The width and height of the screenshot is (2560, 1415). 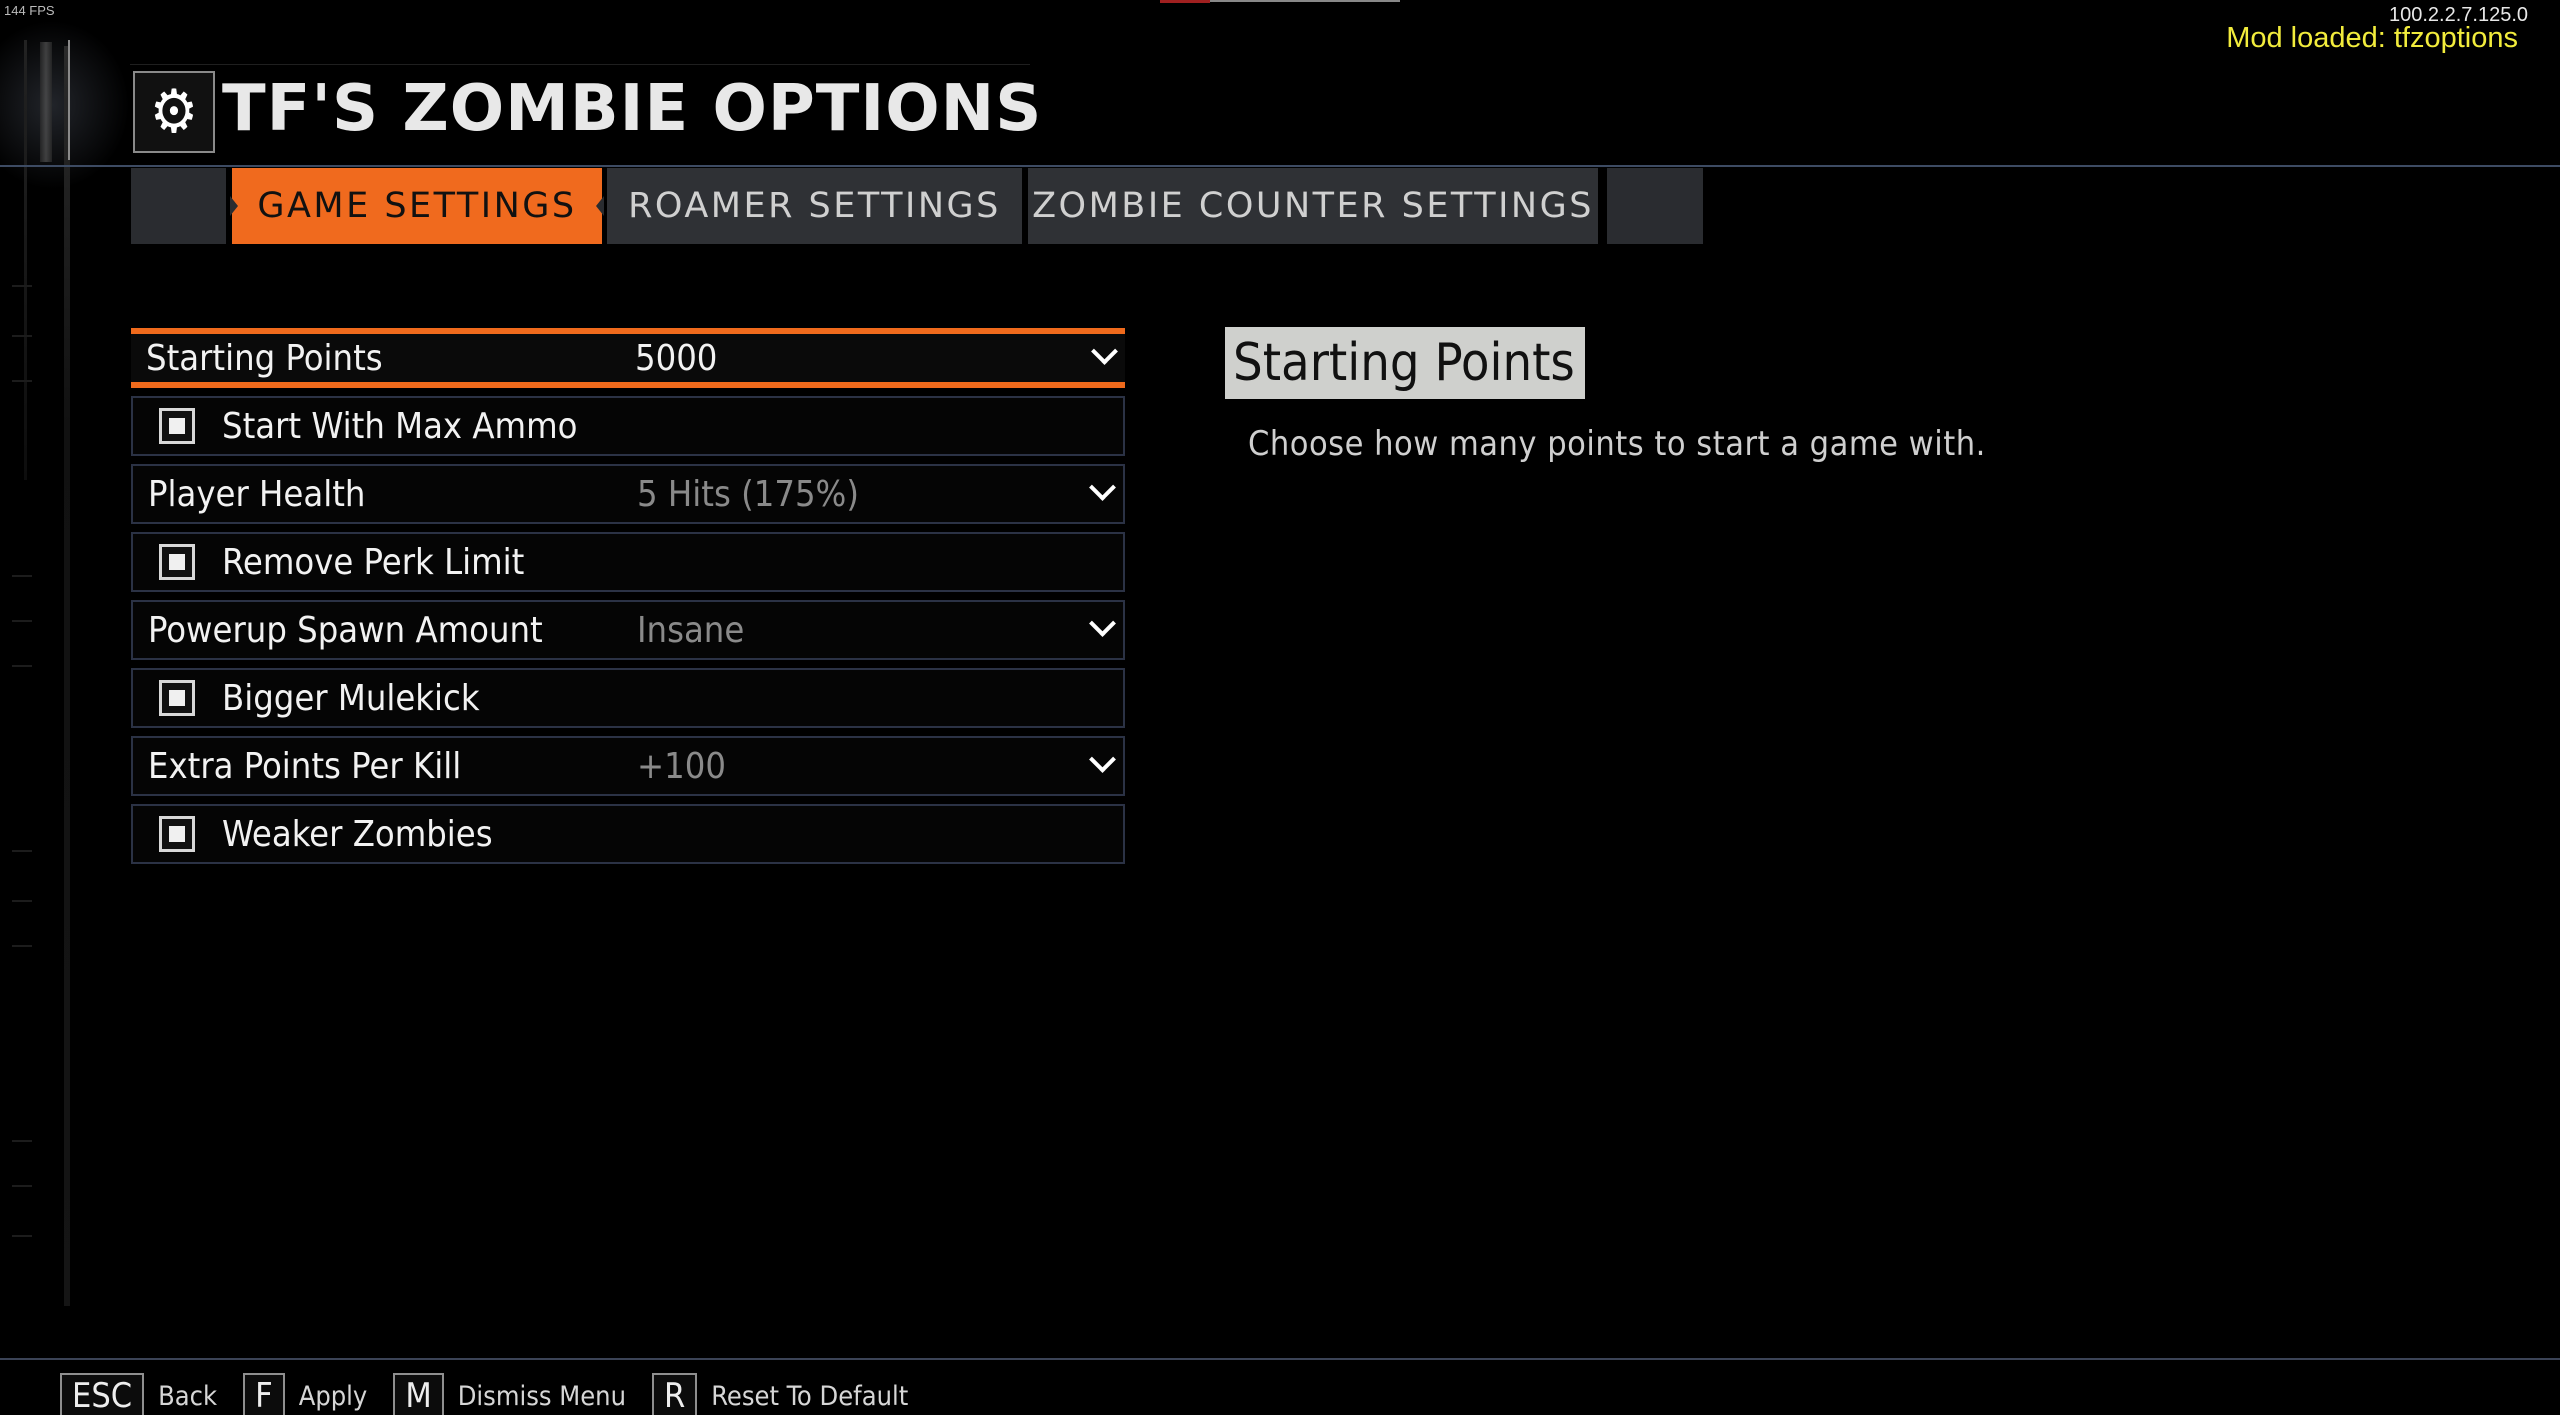 What do you see at coordinates (628, 562) in the screenshot?
I see `option-remove-perk-limit: Remove Perk Limit` at bounding box center [628, 562].